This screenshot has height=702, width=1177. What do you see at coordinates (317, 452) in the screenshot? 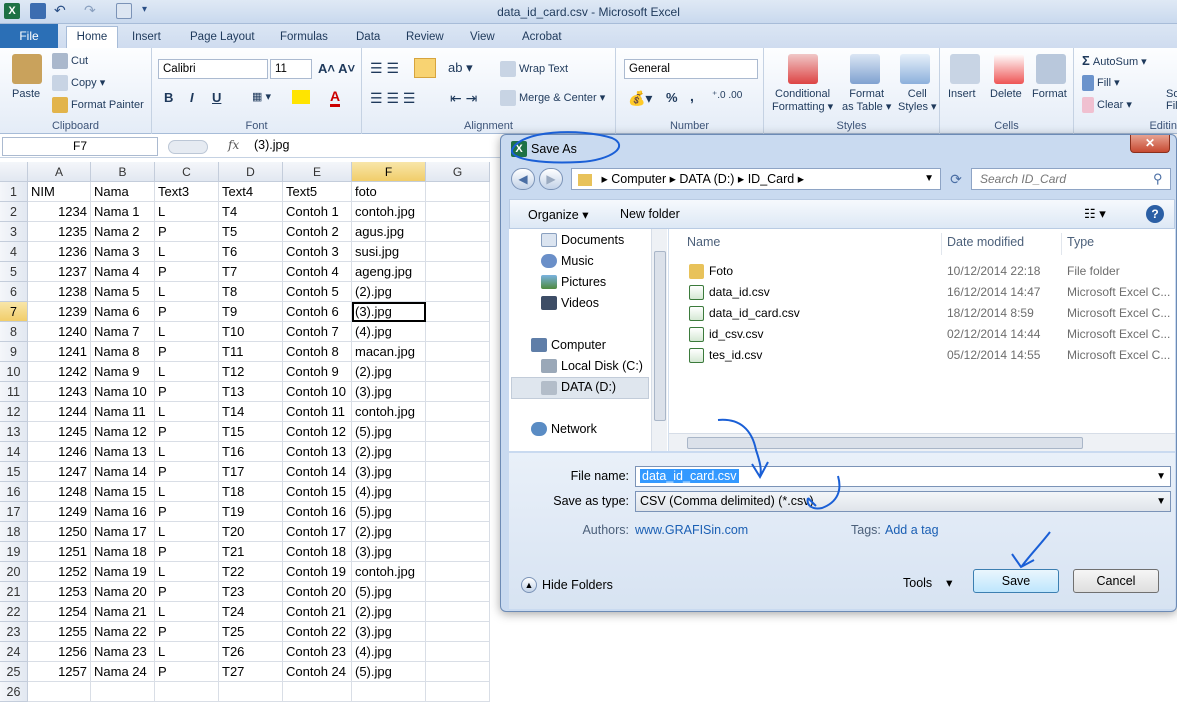
I see `cell-e14: Contoh 13` at bounding box center [317, 452].